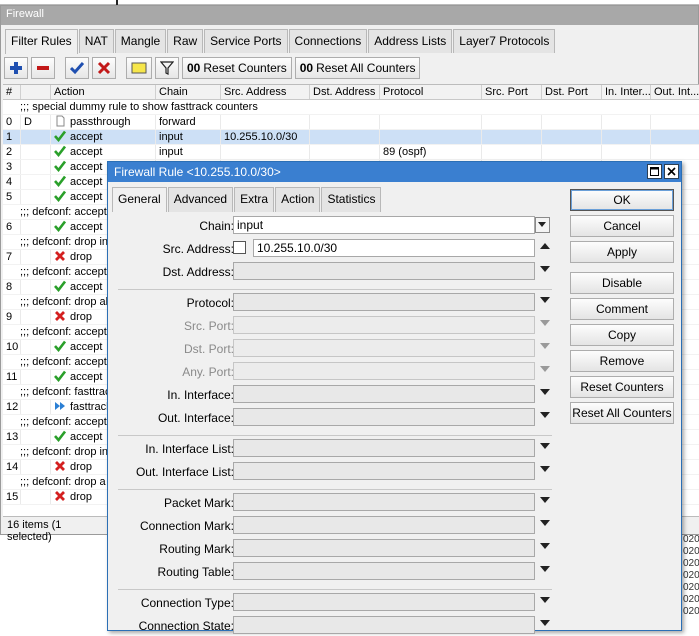  I want to click on ok-button: OK, so click(622, 200).